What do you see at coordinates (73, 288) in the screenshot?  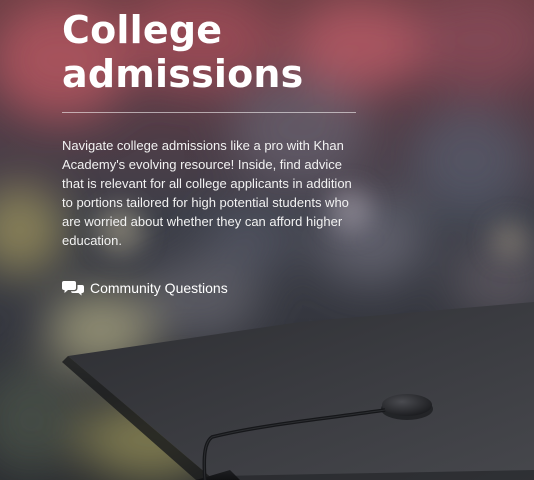 I see `chat-bubbles-icon` at bounding box center [73, 288].